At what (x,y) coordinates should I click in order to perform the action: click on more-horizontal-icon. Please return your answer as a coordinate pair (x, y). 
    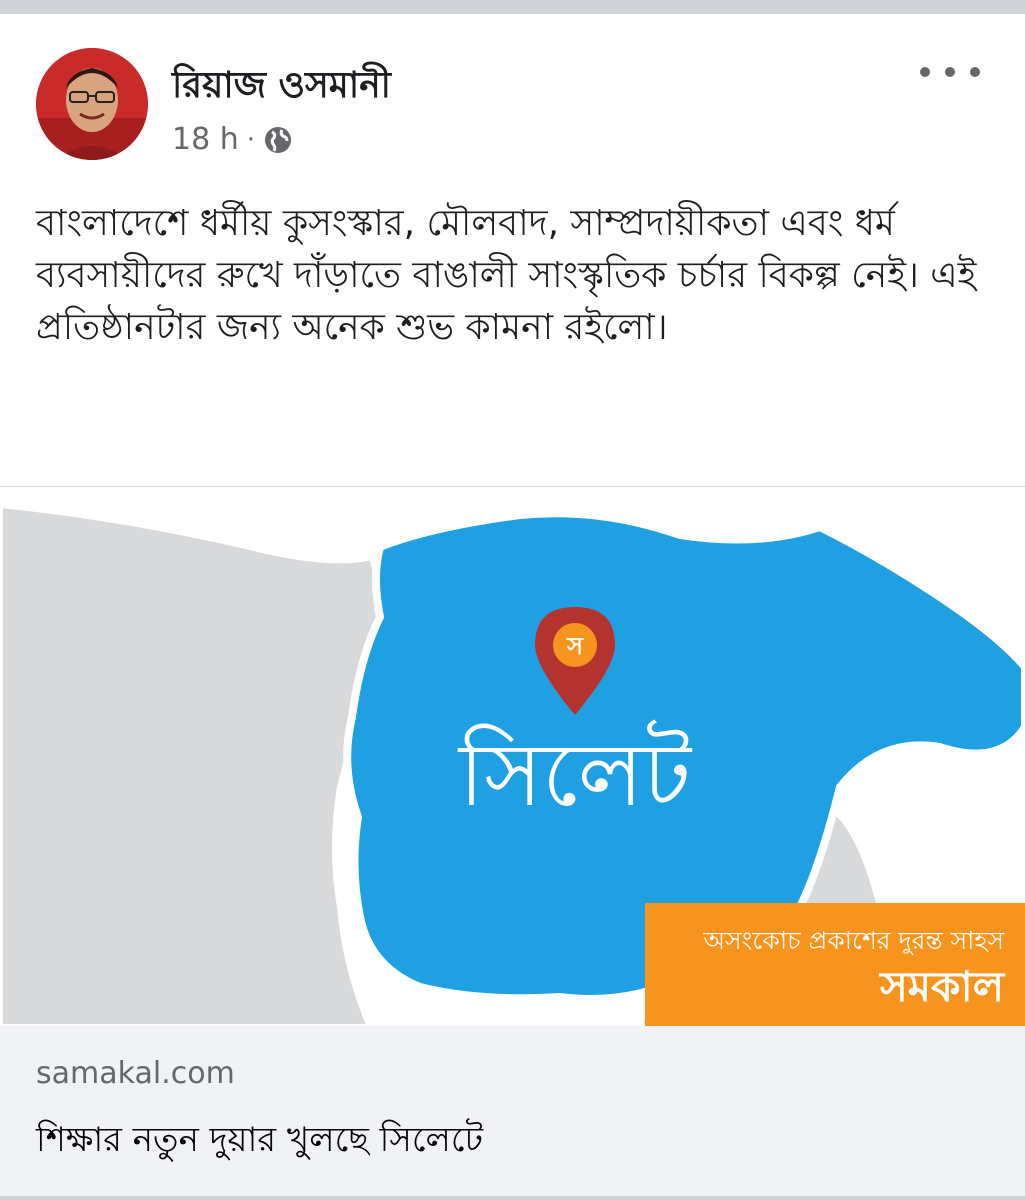
    Looking at the image, I should click on (925, 72).